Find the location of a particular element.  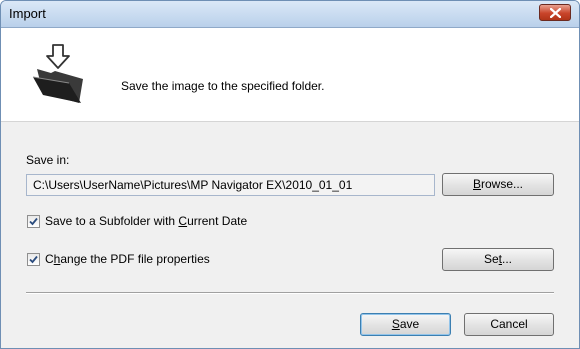

title-bar: Import is located at coordinates (290, 14).